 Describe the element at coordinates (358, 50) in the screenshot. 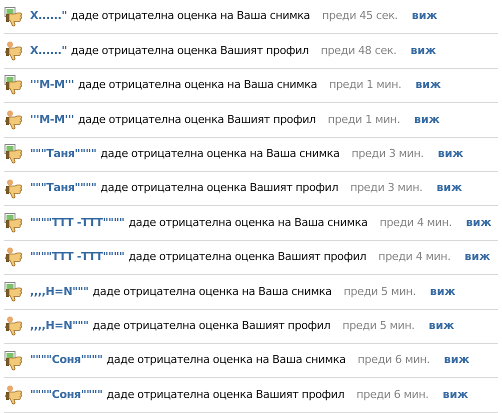

I see `timestamp: преди 48 сек.` at that location.